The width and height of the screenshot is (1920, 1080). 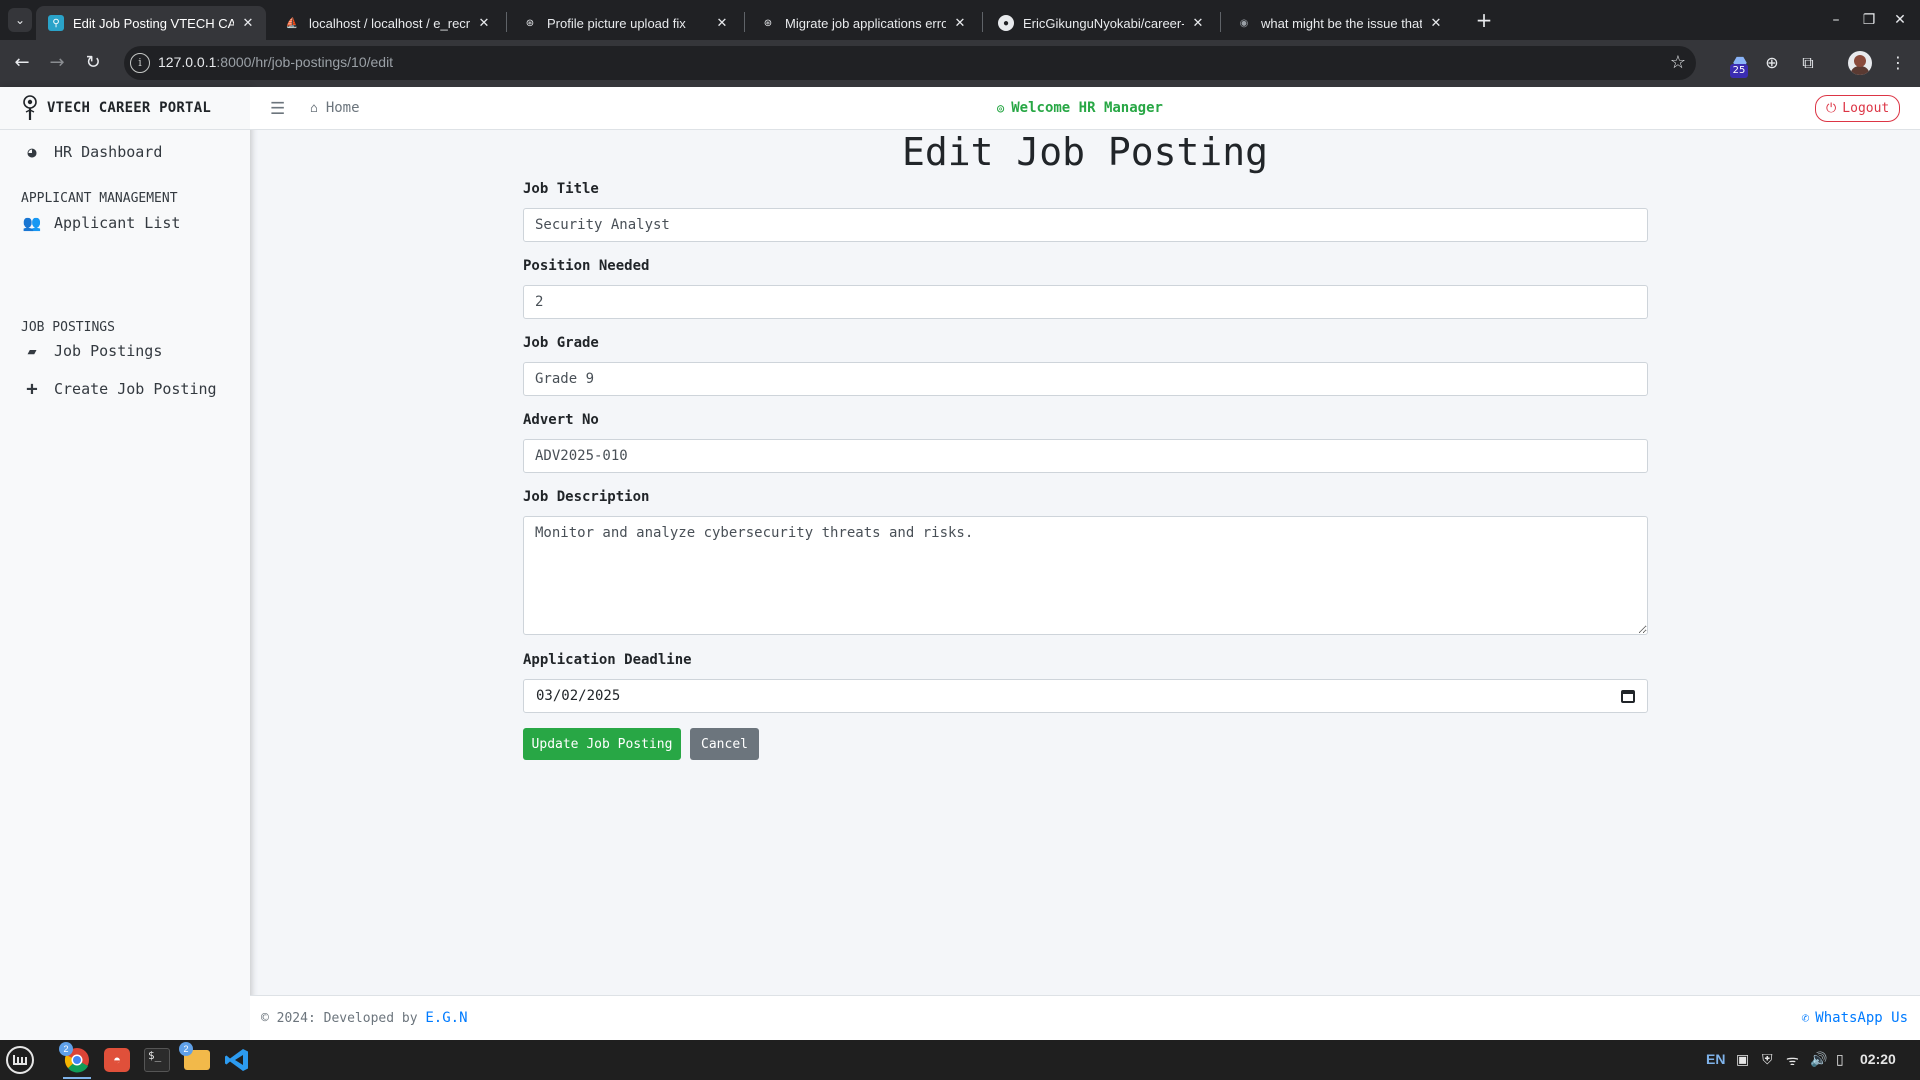 I want to click on back-arrow-icon: ←, so click(x=22, y=63).